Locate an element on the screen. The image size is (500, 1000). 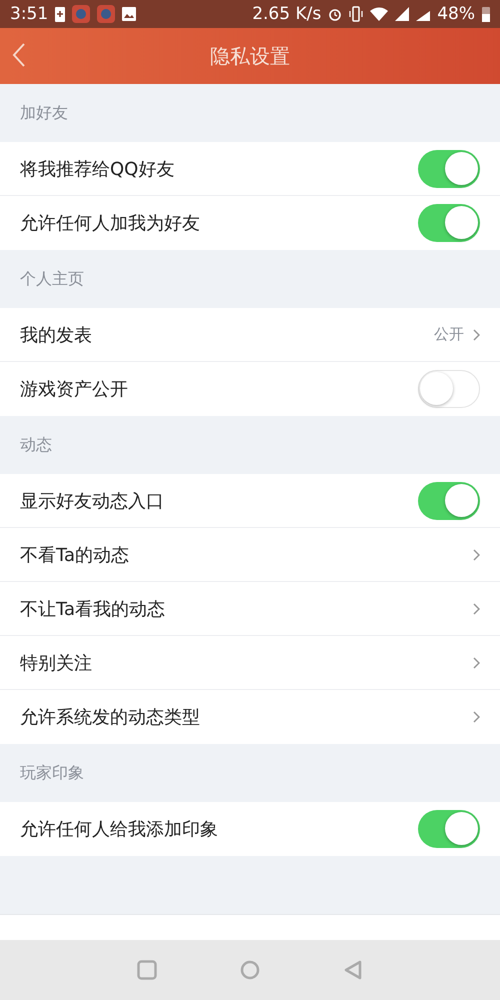
battery-charging-icon is located at coordinates (60, 14).